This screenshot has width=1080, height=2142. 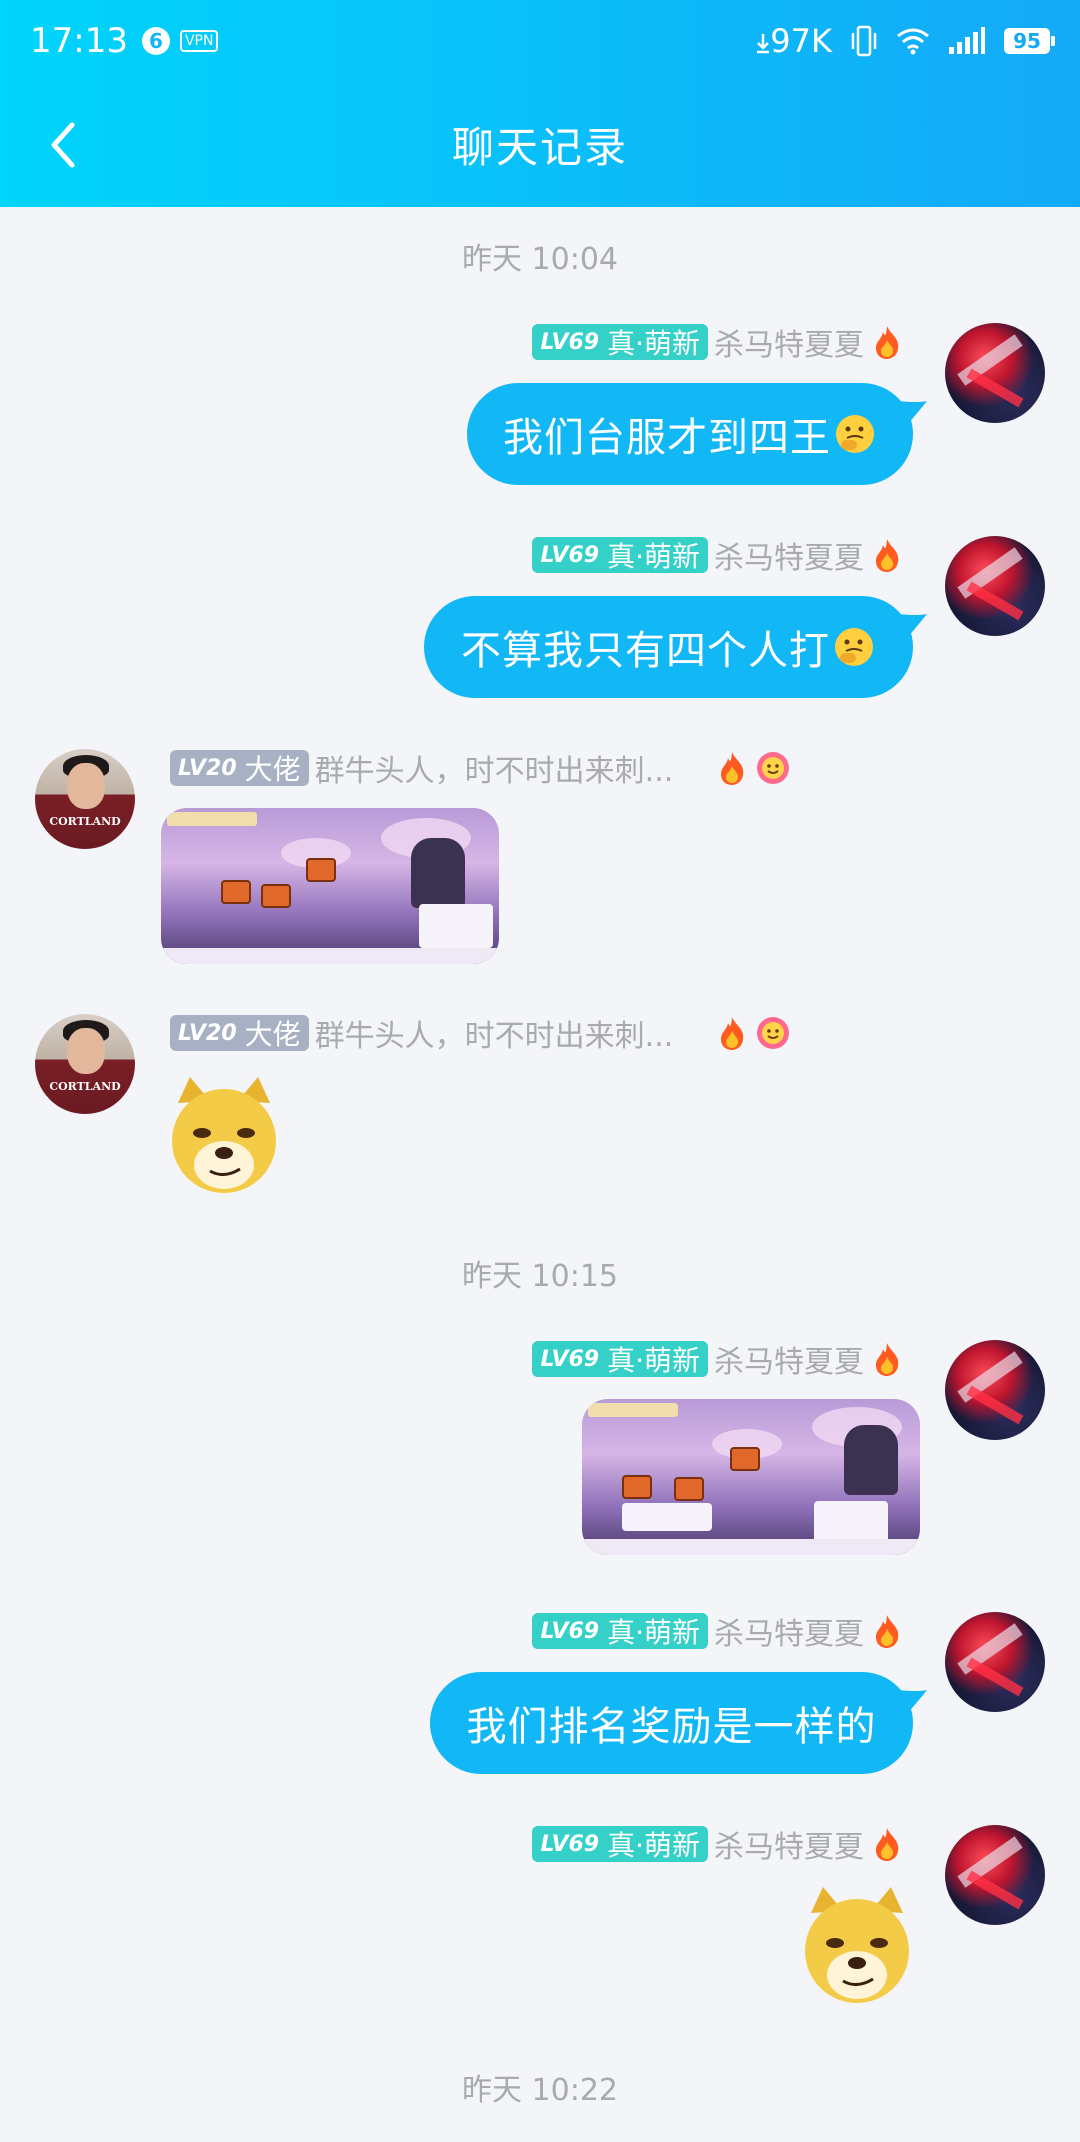 What do you see at coordinates (69, 145) in the screenshot?
I see `back-arrow-icon` at bounding box center [69, 145].